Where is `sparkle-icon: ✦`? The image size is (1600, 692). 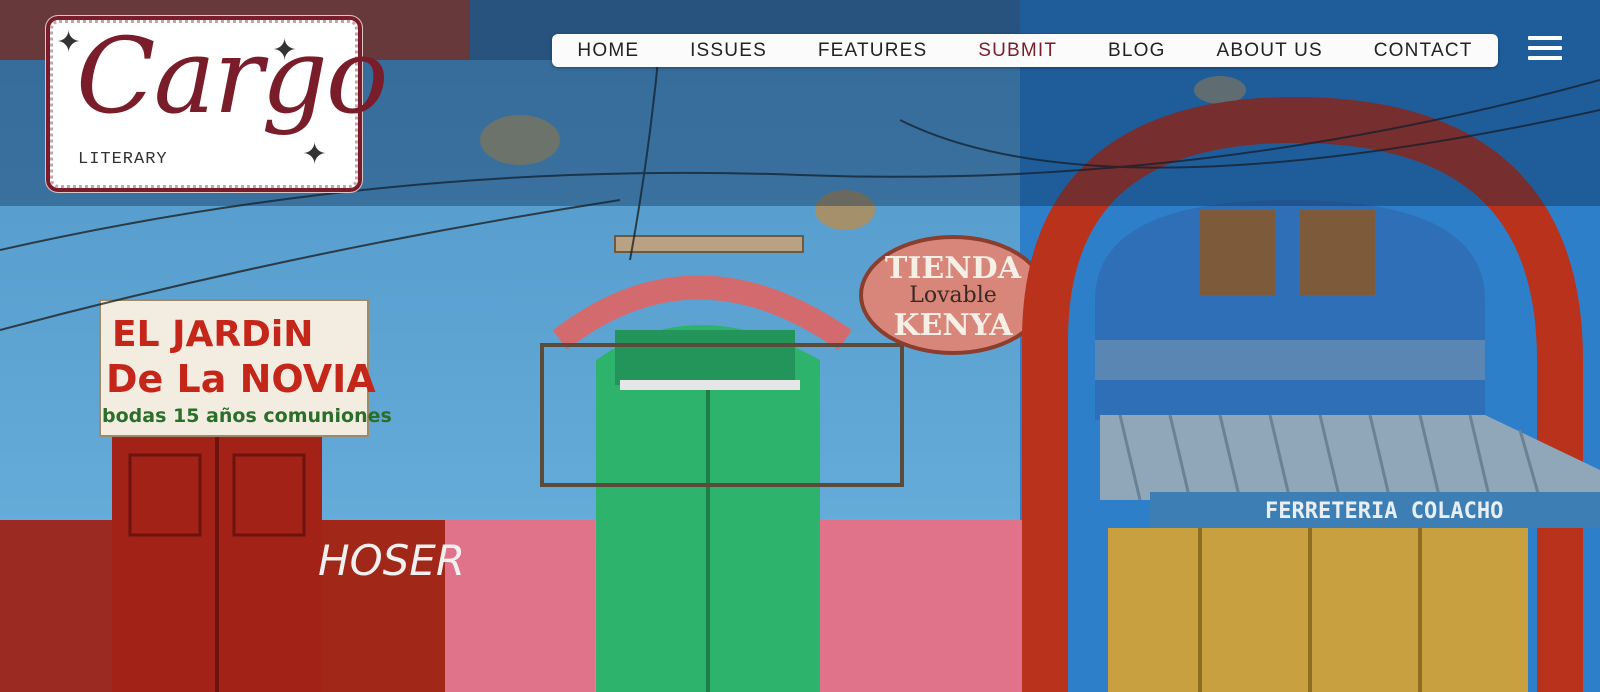 sparkle-icon: ✦ is located at coordinates (315, 154).